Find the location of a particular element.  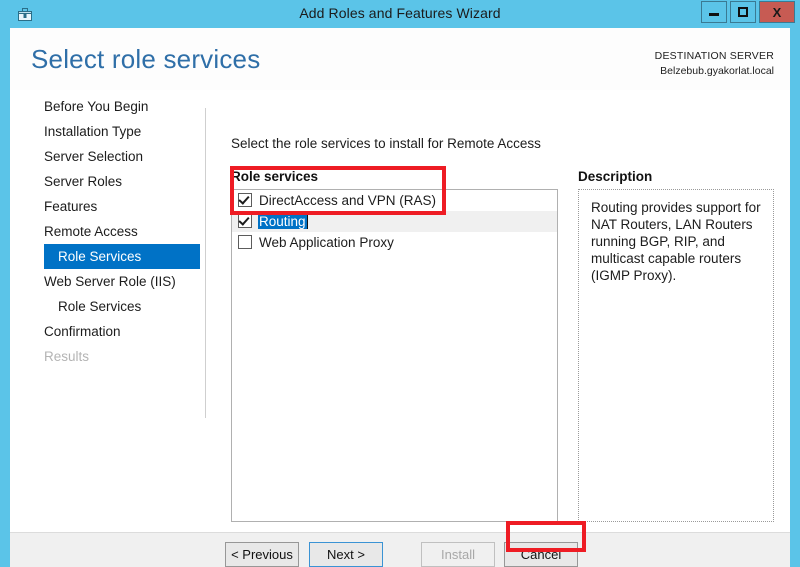

cancel-button: Cancel is located at coordinates (541, 554).